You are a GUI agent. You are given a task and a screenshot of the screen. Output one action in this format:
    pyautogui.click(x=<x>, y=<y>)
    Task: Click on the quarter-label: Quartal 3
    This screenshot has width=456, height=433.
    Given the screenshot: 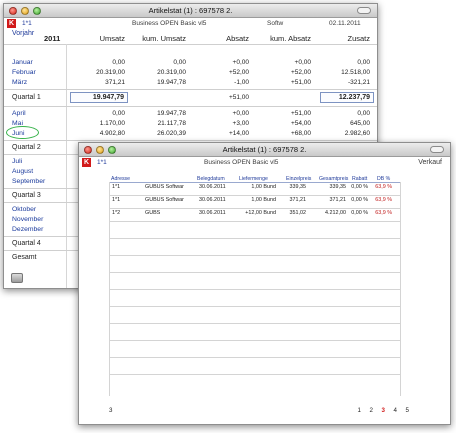 What is the action you would take?
    pyautogui.click(x=26, y=195)
    